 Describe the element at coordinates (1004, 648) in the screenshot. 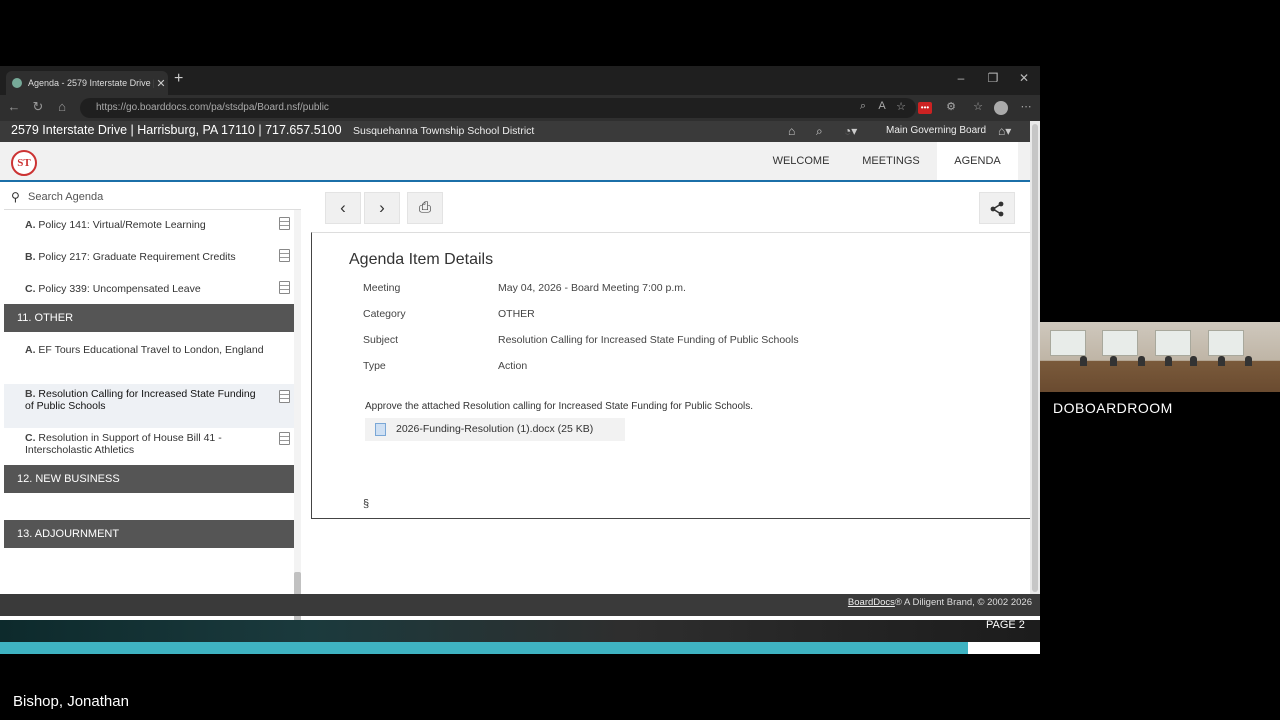

I see `progress-bar-end` at that location.